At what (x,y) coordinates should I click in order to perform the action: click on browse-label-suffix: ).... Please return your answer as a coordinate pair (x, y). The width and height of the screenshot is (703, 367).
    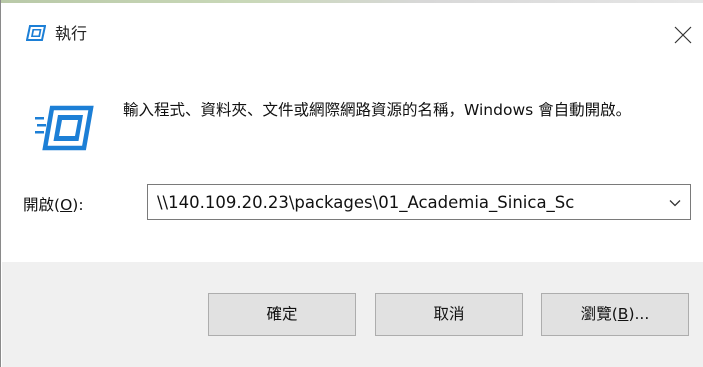
    Looking at the image, I should click on (639, 314).